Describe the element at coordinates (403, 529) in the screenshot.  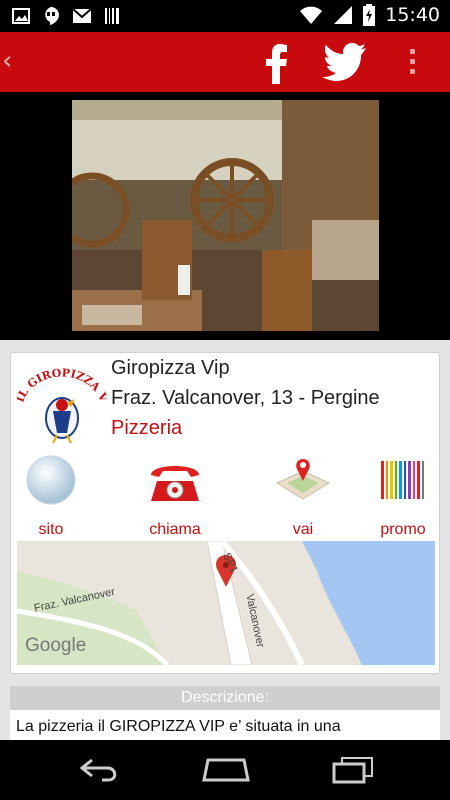
I see `promo-label: promo` at that location.